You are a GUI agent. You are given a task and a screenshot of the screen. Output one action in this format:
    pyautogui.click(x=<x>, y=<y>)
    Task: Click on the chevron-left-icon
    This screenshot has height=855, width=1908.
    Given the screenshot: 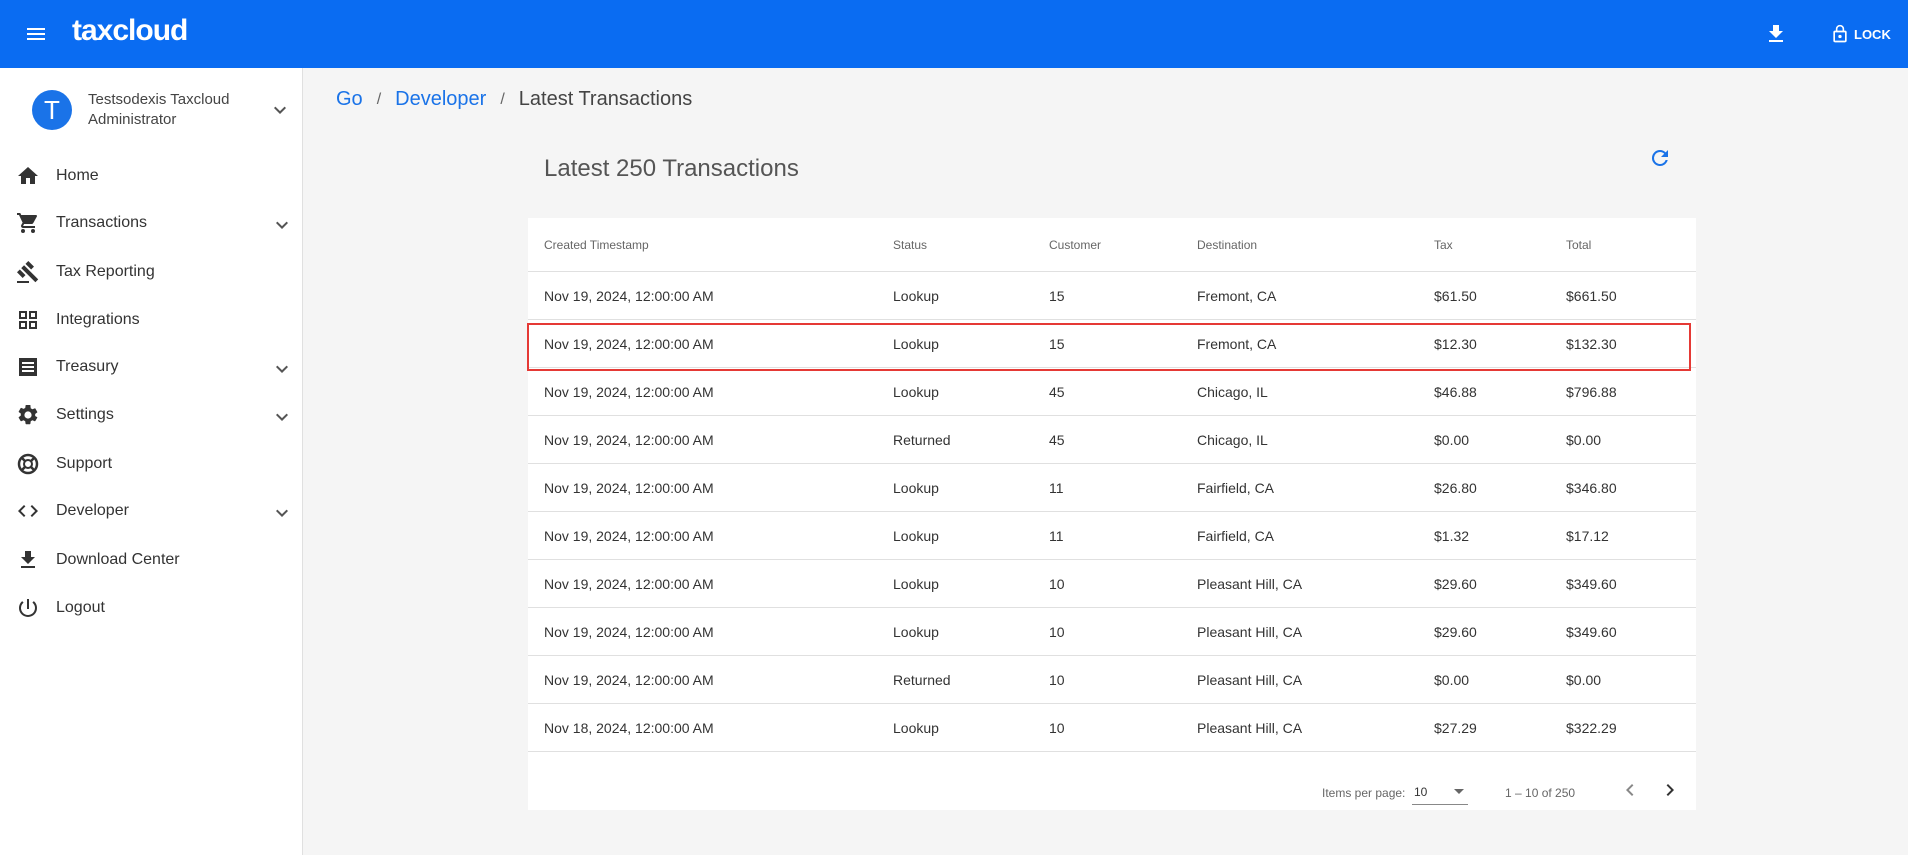 What is the action you would take?
    pyautogui.click(x=1630, y=790)
    